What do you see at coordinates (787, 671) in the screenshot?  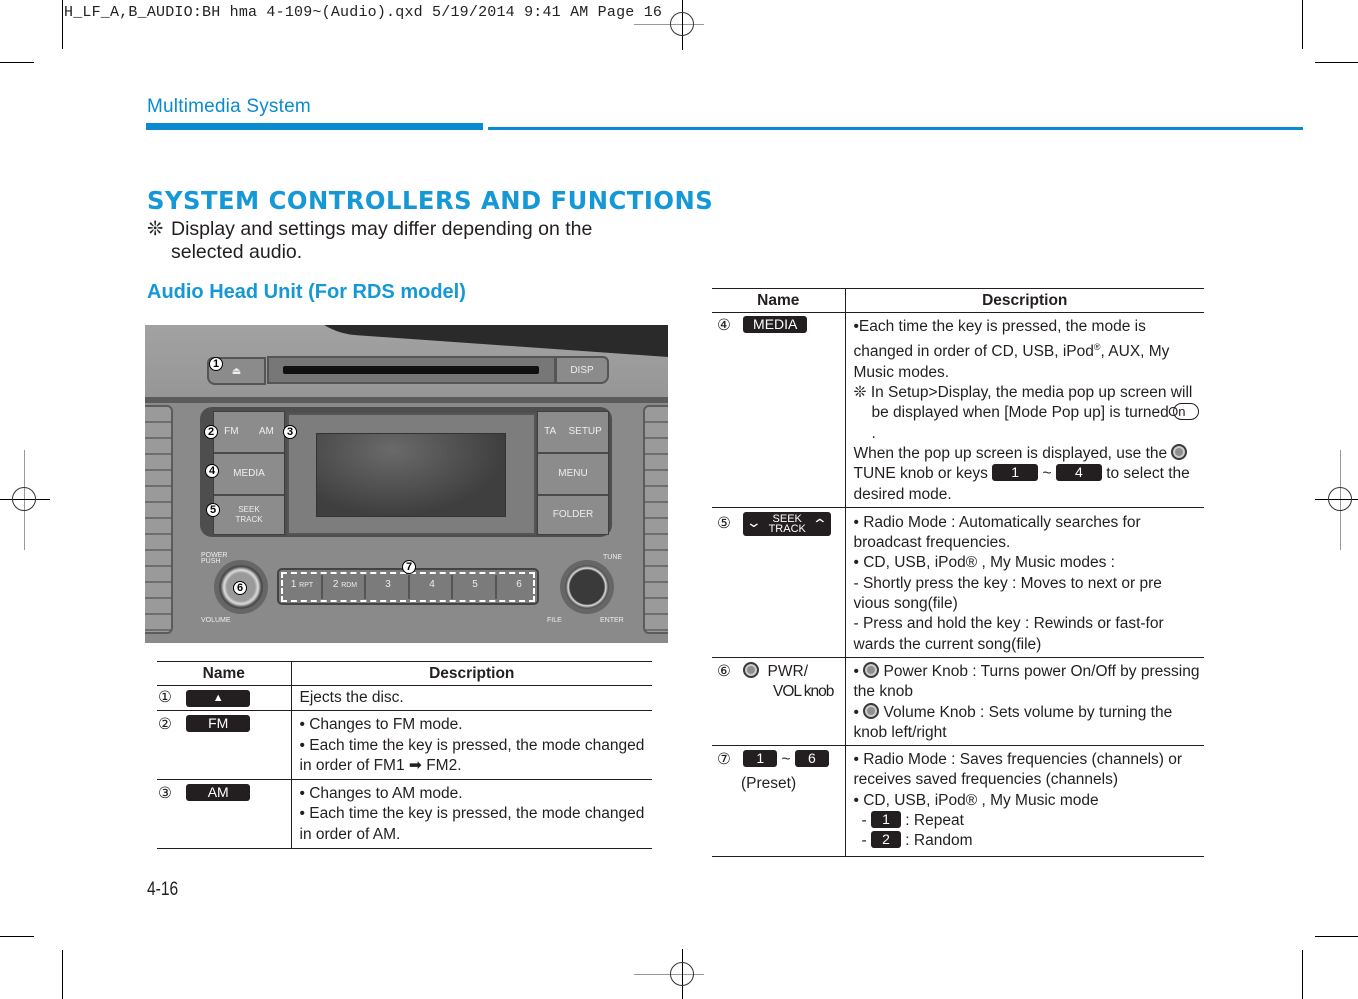 I see `pwr-vol-name: PWR/` at bounding box center [787, 671].